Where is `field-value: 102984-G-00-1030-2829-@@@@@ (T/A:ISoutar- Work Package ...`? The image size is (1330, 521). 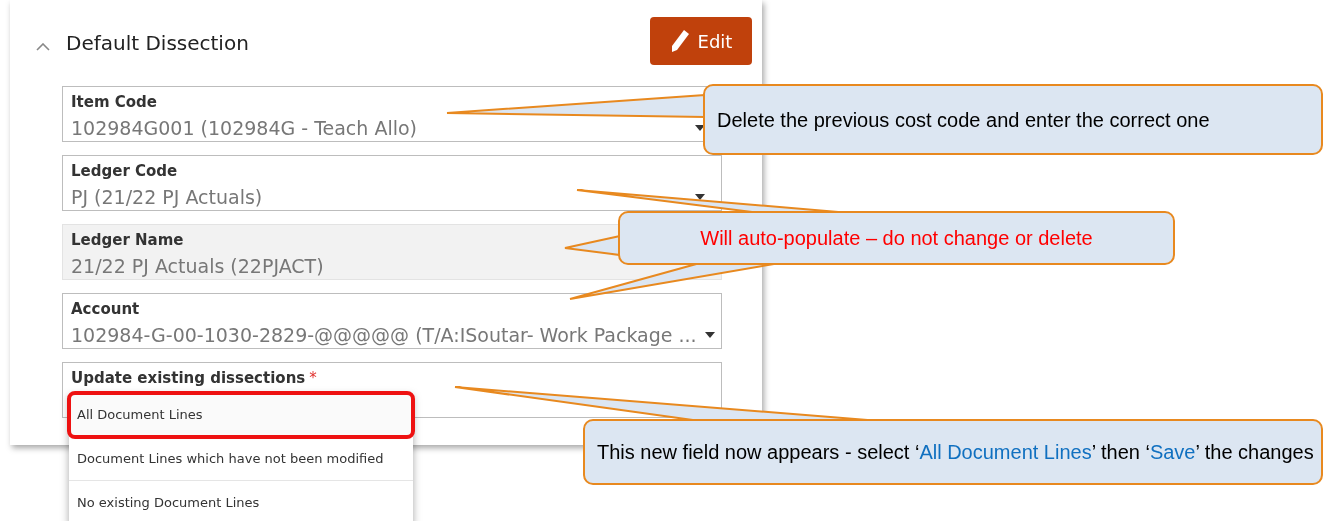
field-value: 102984-G-00-1030-2829-@@@@@ (T/A:ISoutar- Work Package ... is located at coordinates (384, 335).